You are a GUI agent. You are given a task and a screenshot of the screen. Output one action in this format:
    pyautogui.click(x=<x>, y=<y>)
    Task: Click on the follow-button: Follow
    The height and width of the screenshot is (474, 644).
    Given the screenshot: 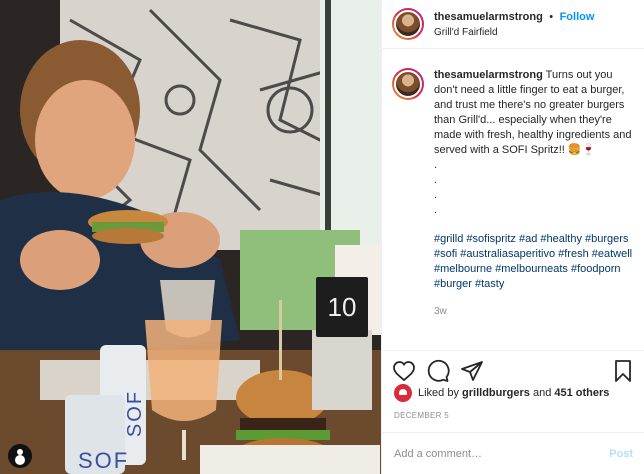 What is the action you would take?
    pyautogui.click(x=577, y=17)
    